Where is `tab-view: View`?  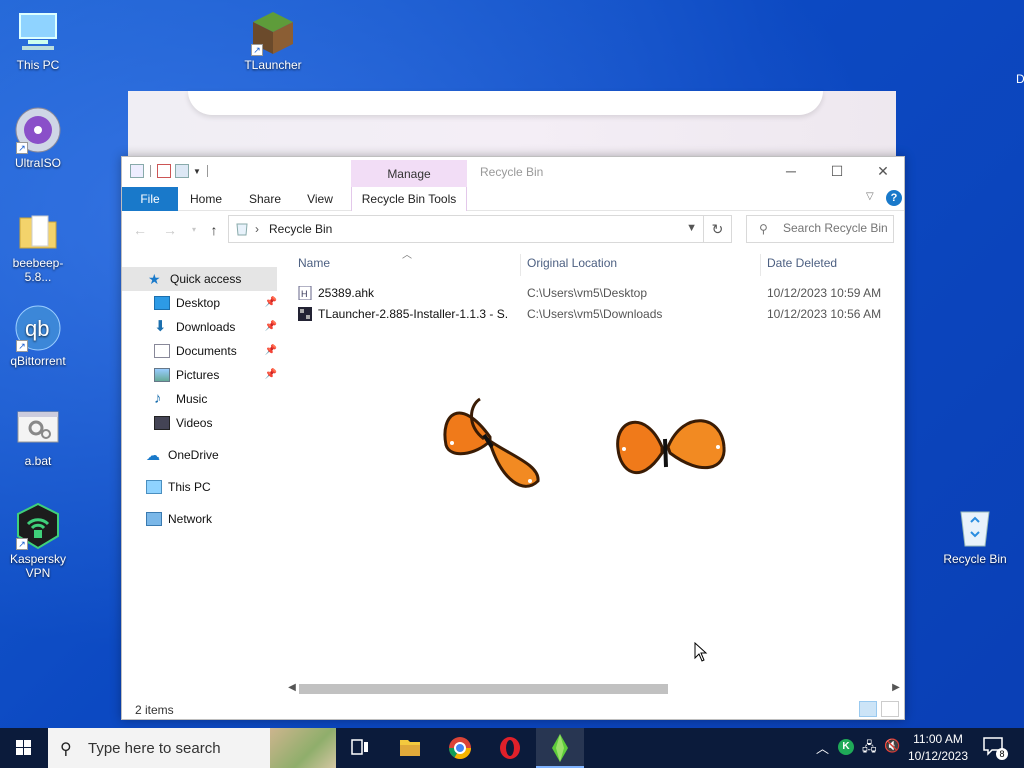
tab-view: View is located at coordinates (320, 199).